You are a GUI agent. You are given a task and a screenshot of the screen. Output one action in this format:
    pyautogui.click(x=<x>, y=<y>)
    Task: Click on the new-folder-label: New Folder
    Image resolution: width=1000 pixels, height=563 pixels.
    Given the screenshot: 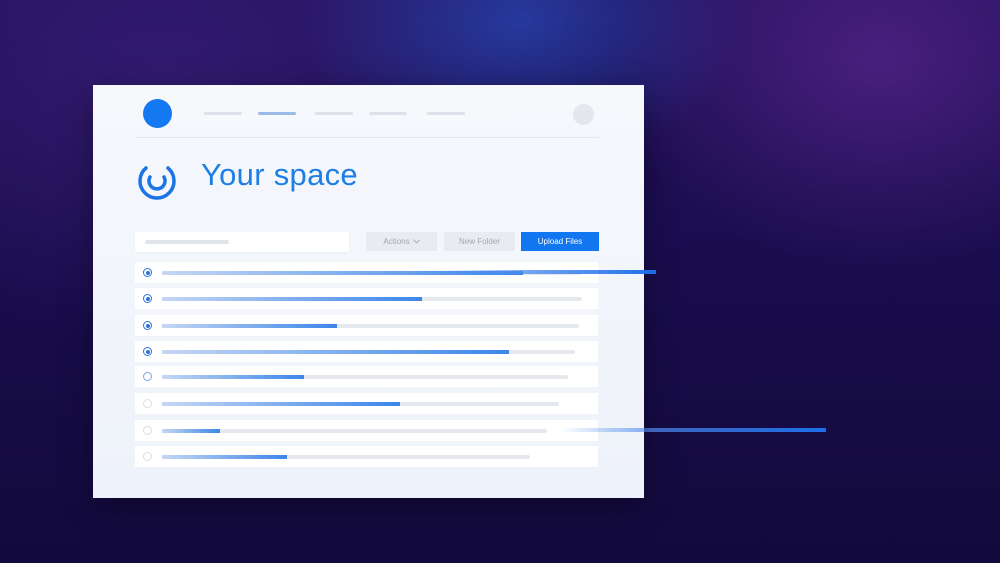 What is the action you would take?
    pyautogui.click(x=479, y=241)
    